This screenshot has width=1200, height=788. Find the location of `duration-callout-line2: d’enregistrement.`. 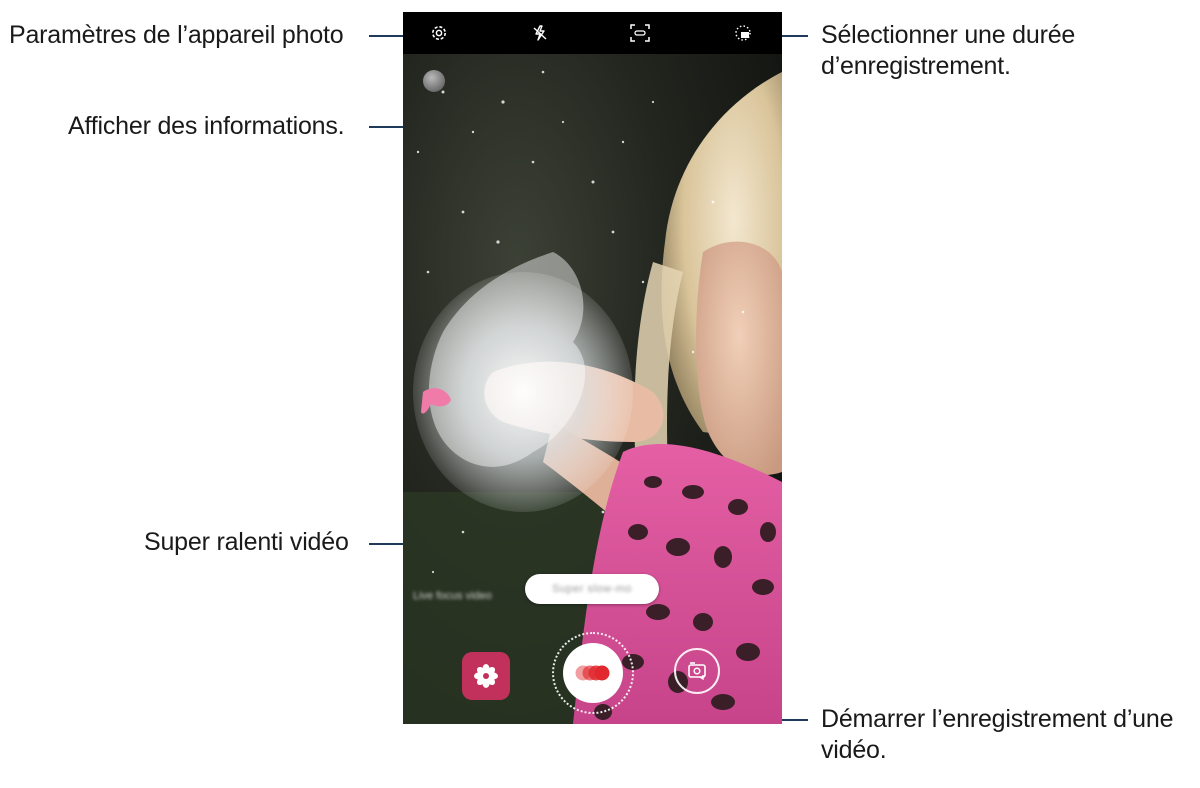

duration-callout-line2: d’enregistrement. is located at coordinates (916, 66).